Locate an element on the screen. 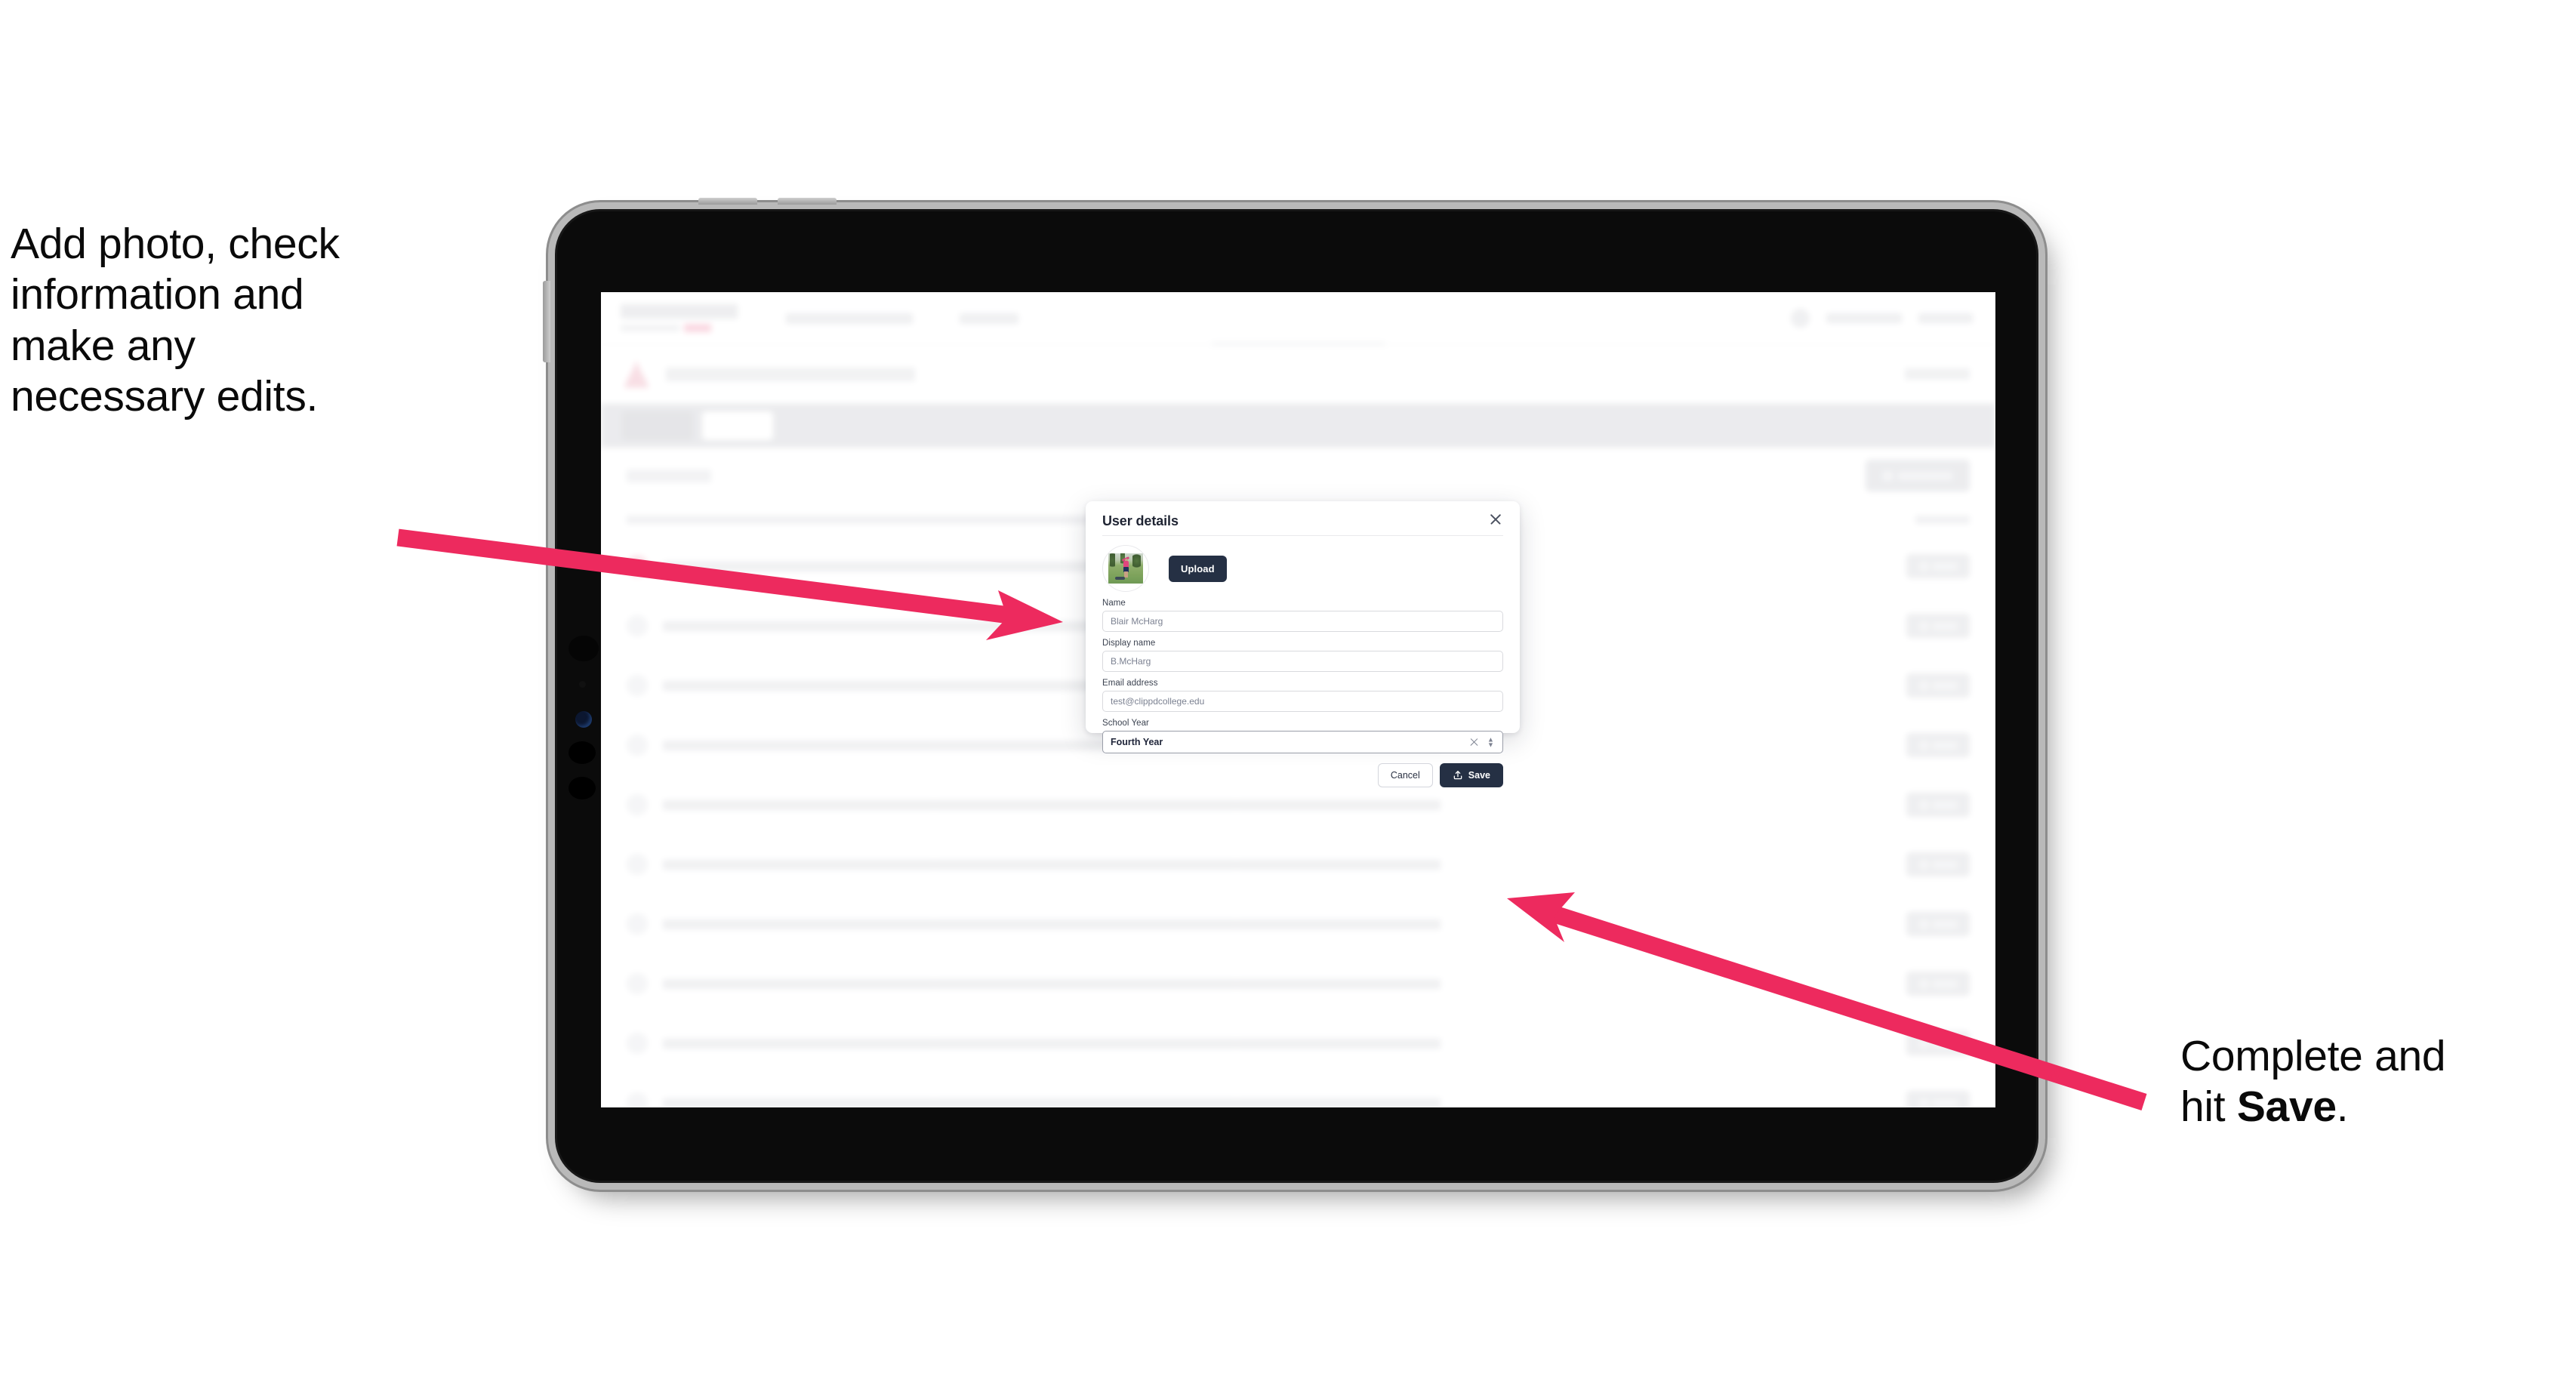 The height and width of the screenshot is (1386, 2576). modal-actions: Cancel Save is located at coordinates (1302, 775).